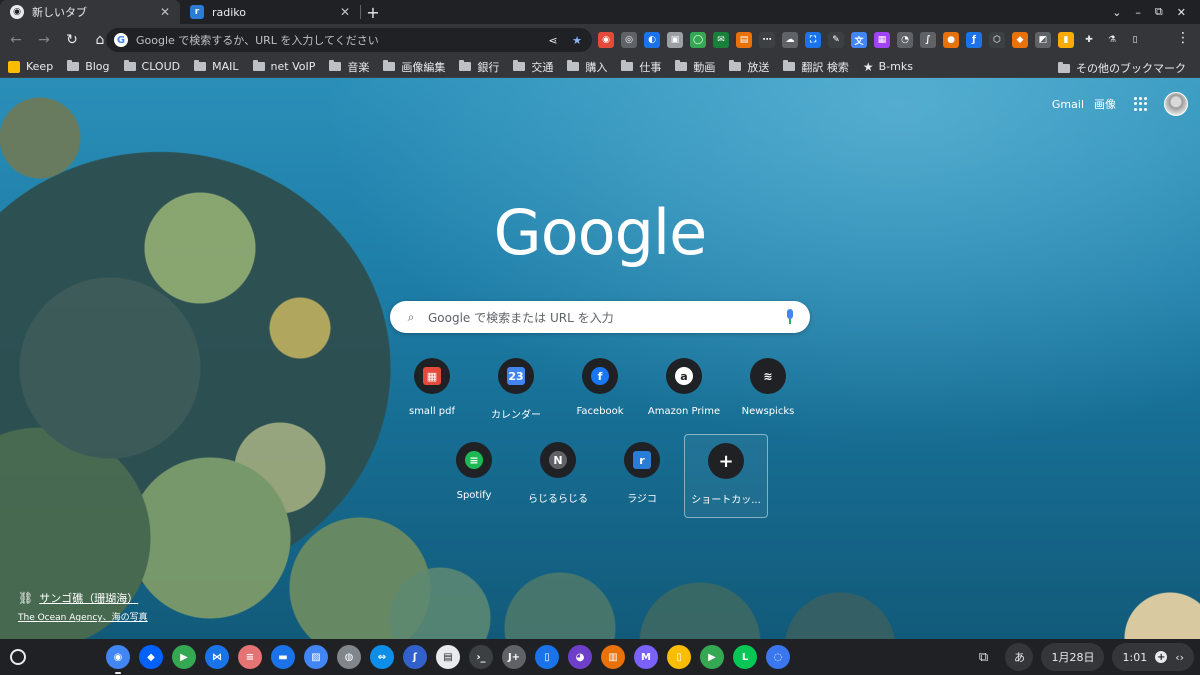  I want to click on shortcut-tile: ≋ Newspicks, so click(768, 392).